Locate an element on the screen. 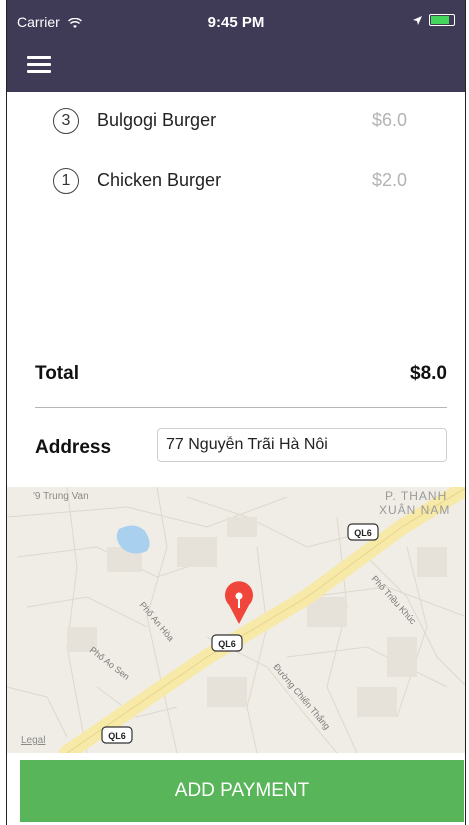 The width and height of the screenshot is (469, 825). battery-icon is located at coordinates (442, 20).